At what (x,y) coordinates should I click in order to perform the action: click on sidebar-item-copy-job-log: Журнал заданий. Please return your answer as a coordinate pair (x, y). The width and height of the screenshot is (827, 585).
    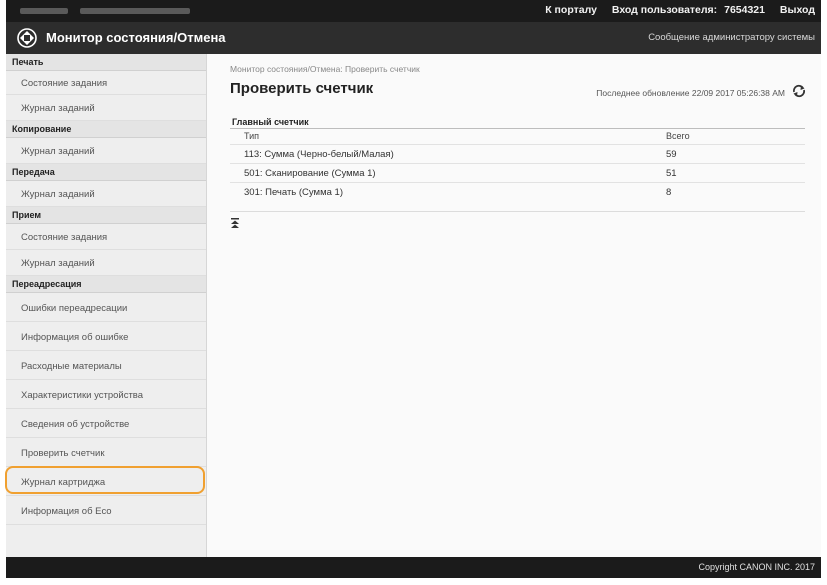
    Looking at the image, I should click on (106, 151).